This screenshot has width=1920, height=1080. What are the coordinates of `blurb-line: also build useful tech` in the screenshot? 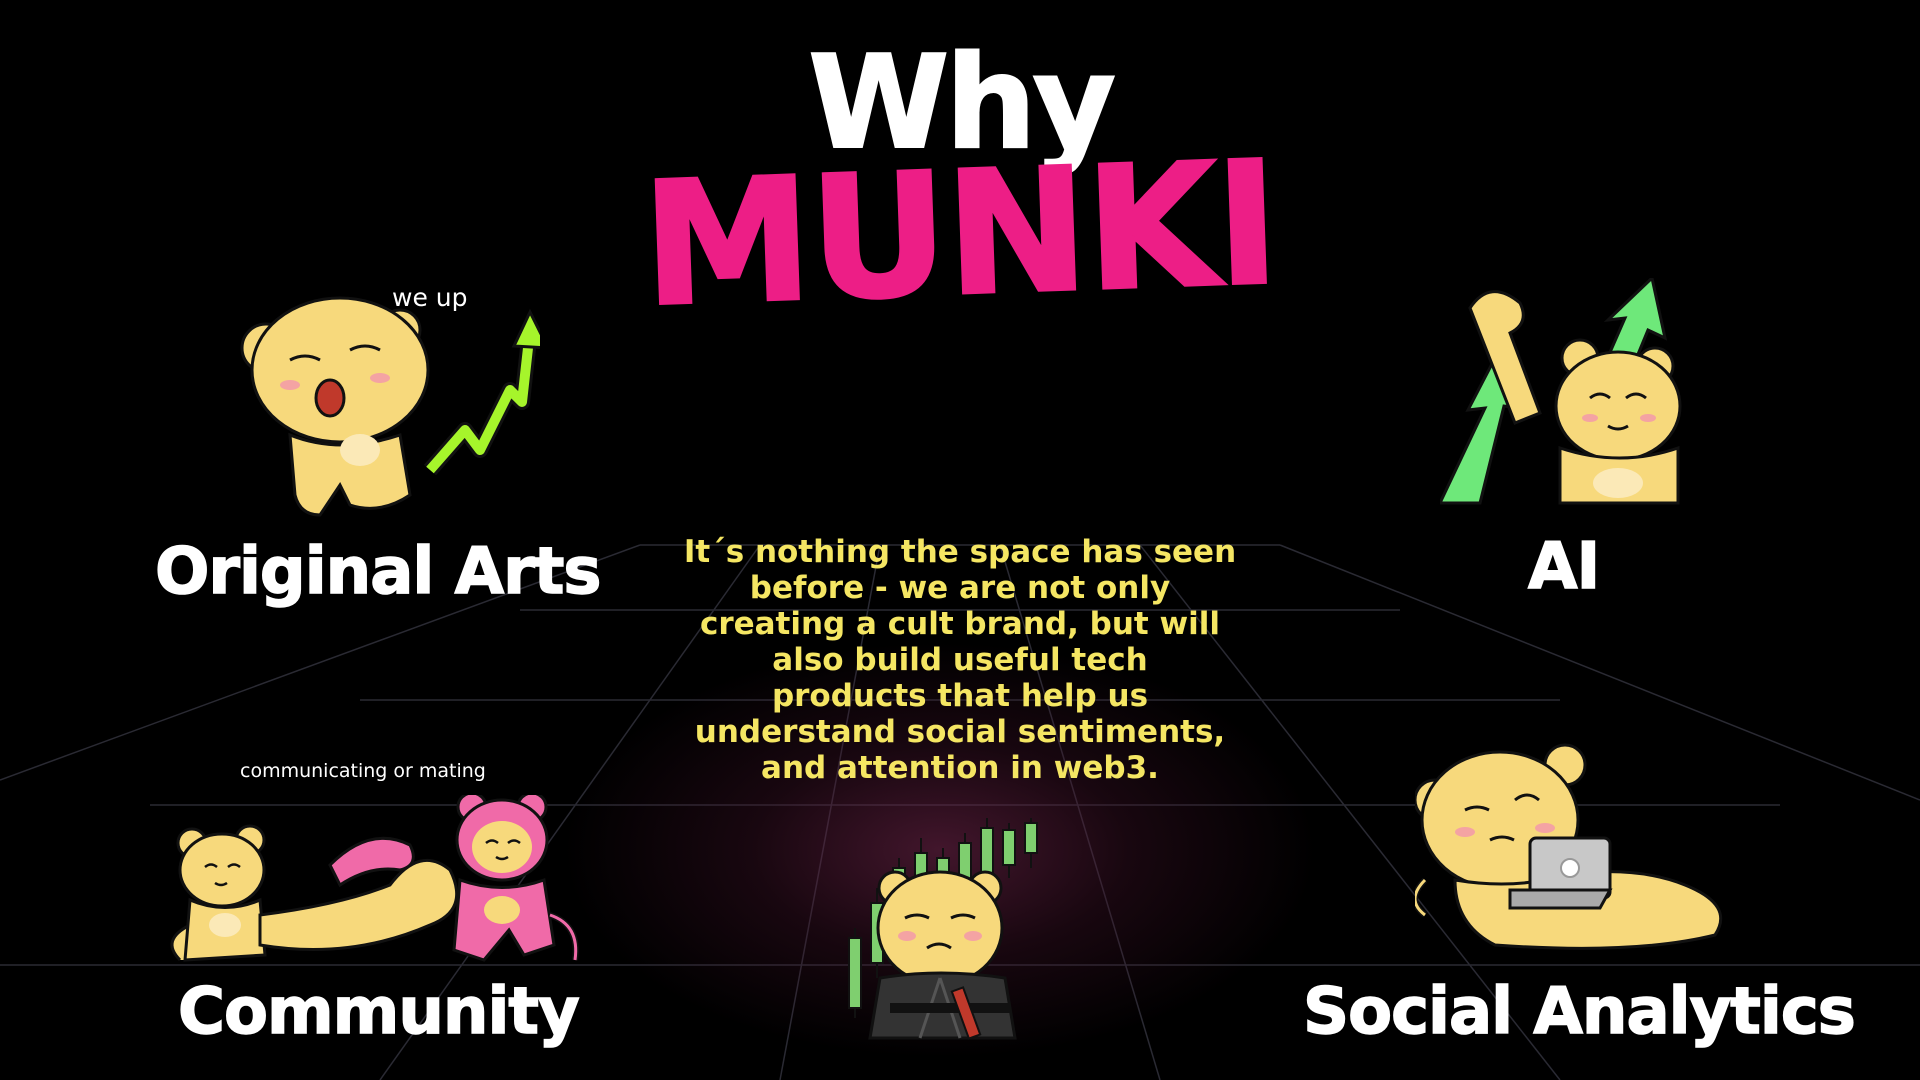 It's located at (960, 660).